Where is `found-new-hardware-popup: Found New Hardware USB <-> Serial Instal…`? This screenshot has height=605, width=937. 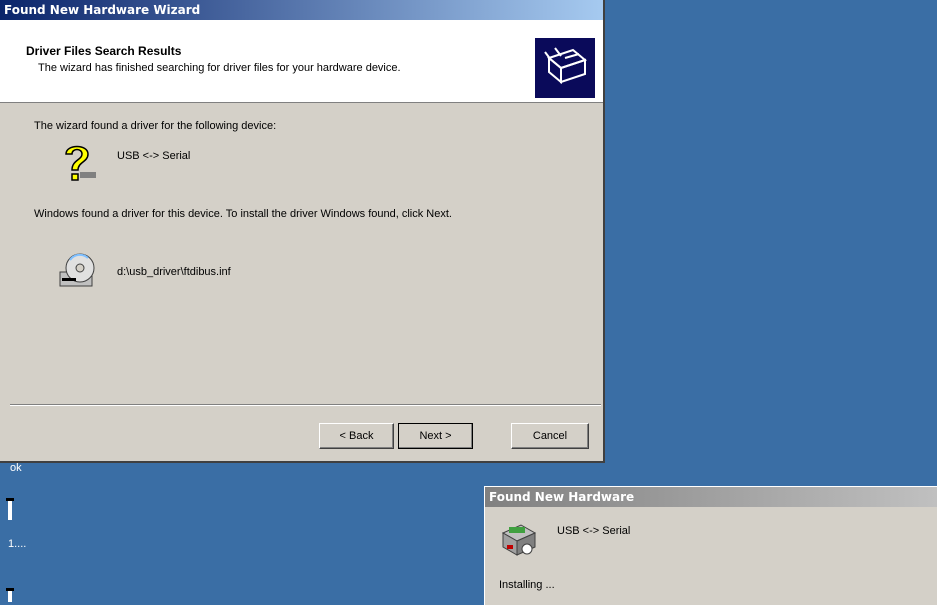 found-new-hardware-popup: Found New Hardware USB <-> Serial Instal… is located at coordinates (710, 545).